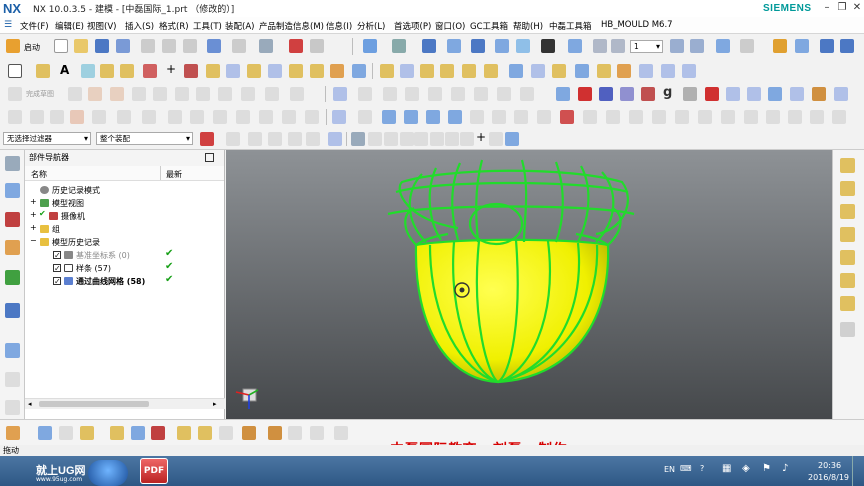 The image size is (864, 486). Describe the element at coordinates (389, 117) in the screenshot. I see `edit-sketch-icon` at that location.